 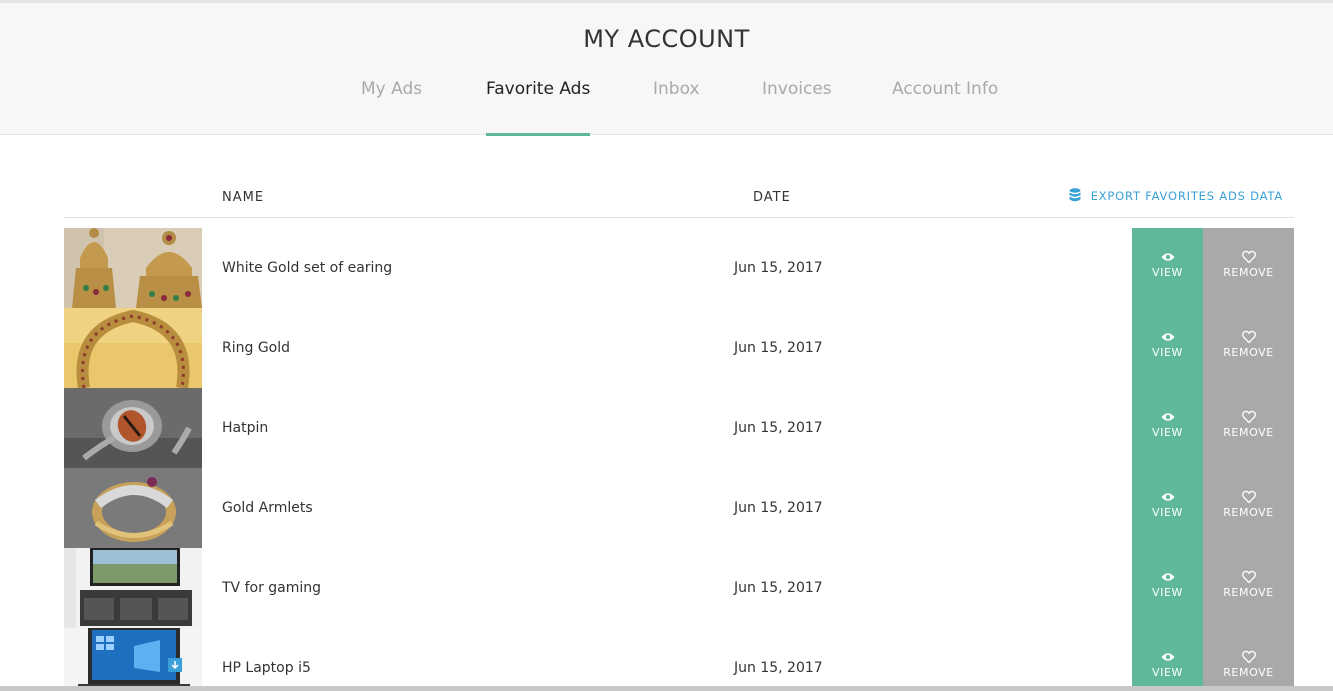 What do you see at coordinates (1075, 195) in the screenshot?
I see `database-icon` at bounding box center [1075, 195].